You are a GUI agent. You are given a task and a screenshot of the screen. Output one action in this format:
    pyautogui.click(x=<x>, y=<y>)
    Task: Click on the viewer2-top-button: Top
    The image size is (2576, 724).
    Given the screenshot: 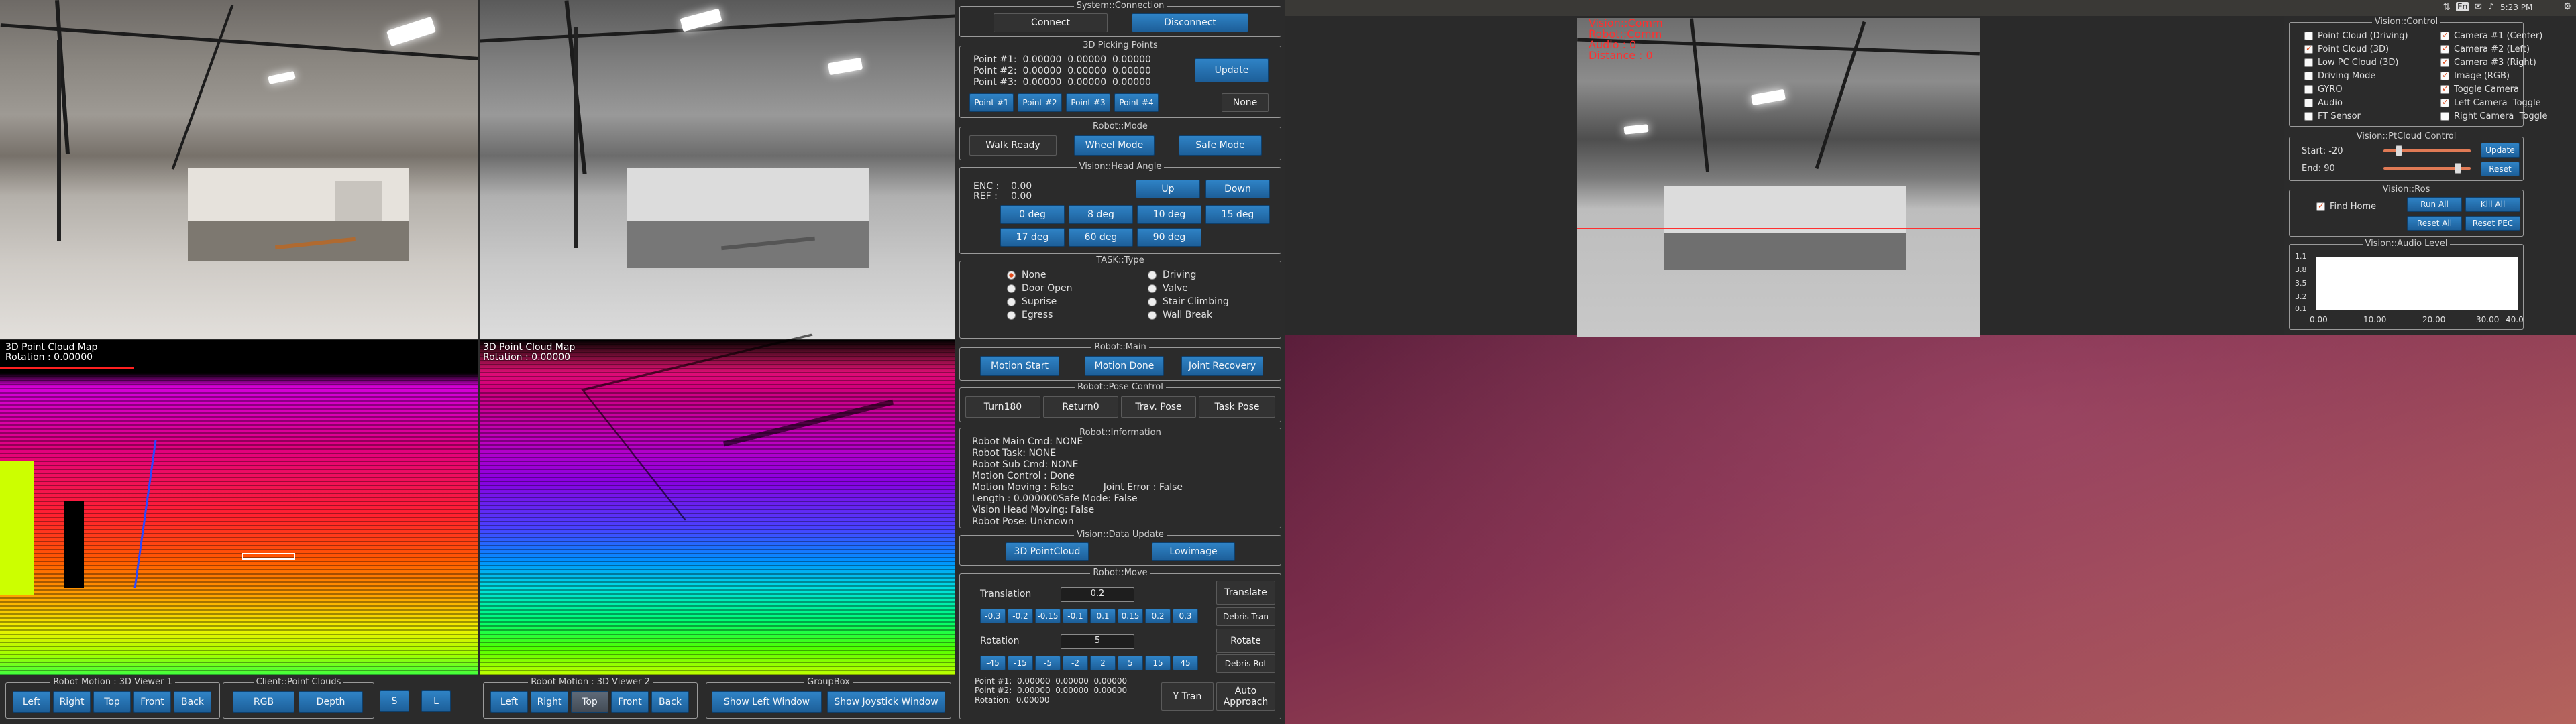 What is the action you would take?
    pyautogui.click(x=589, y=702)
    